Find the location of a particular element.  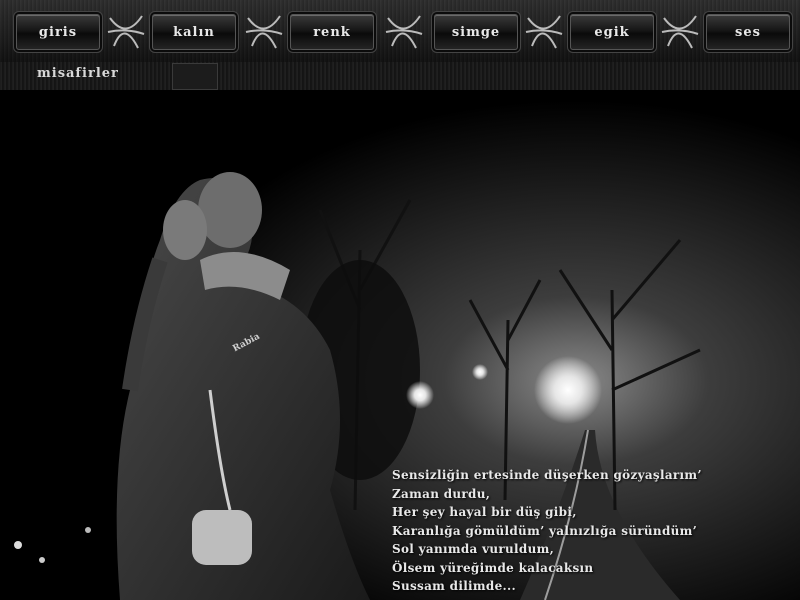

nav-kalin-button: kalın is located at coordinates (194, 32).